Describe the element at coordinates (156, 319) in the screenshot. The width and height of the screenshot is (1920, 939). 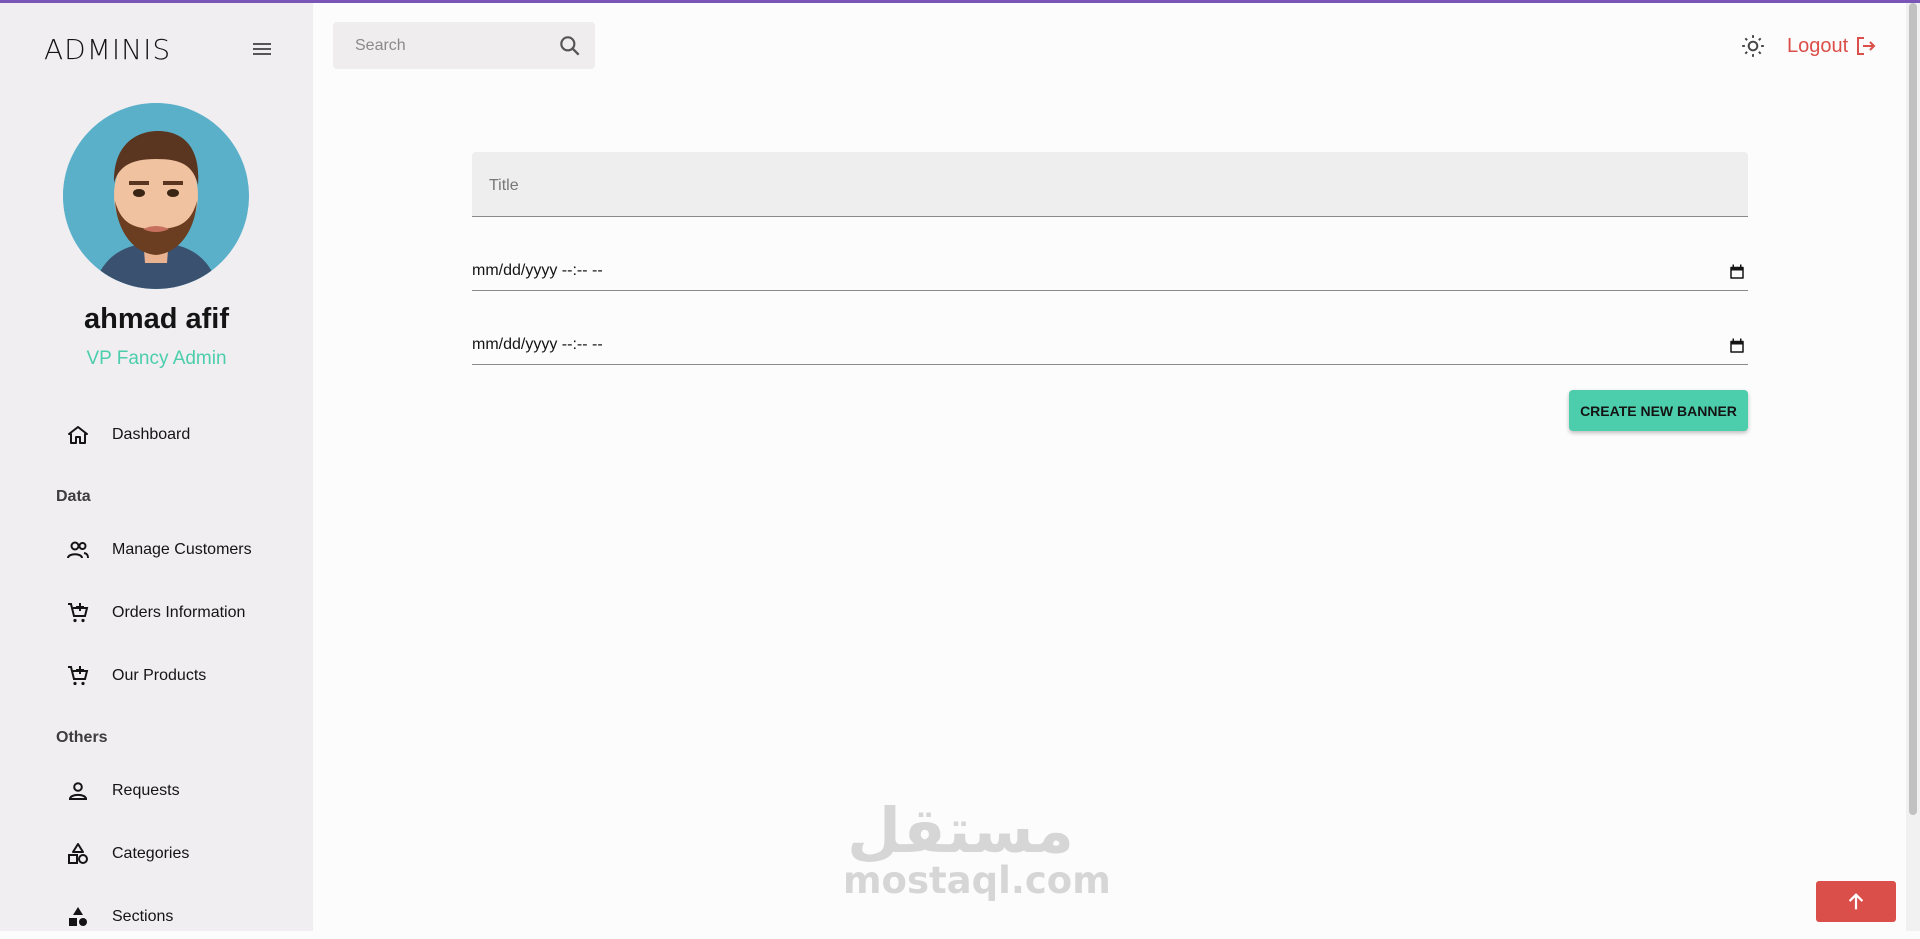
I see `user-name: ahmad afif` at that location.